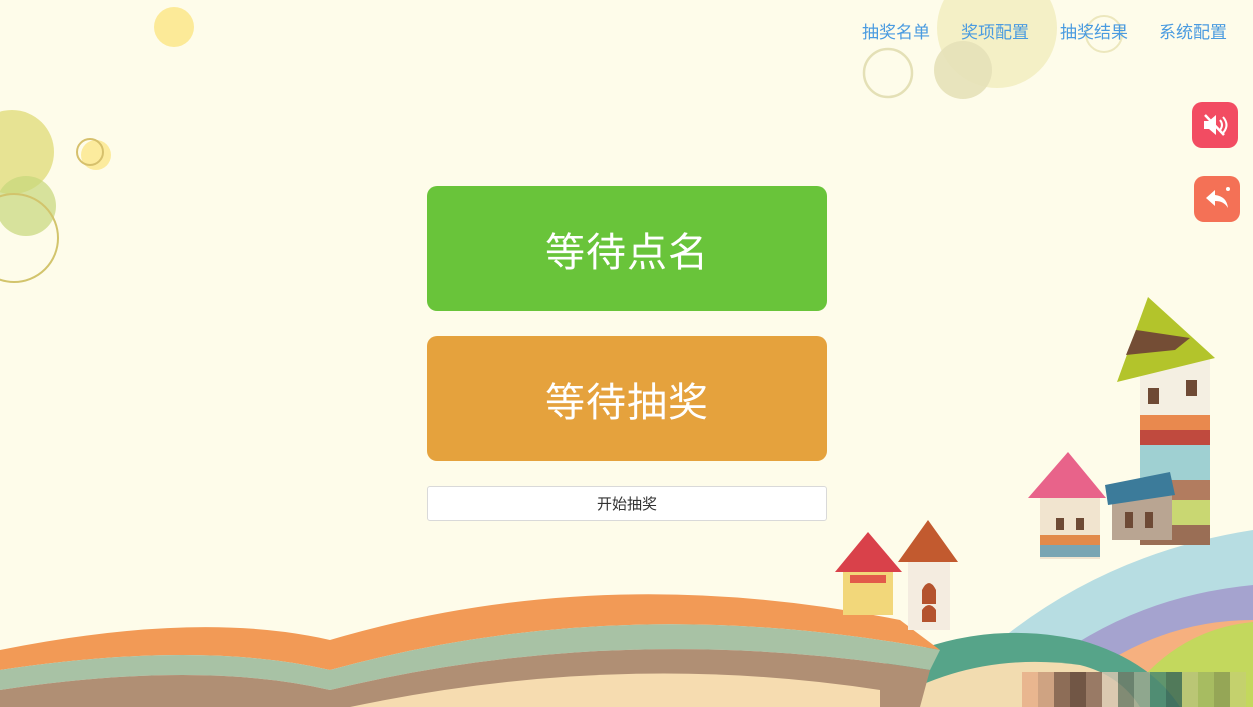  I want to click on back-button, so click(1217, 199).